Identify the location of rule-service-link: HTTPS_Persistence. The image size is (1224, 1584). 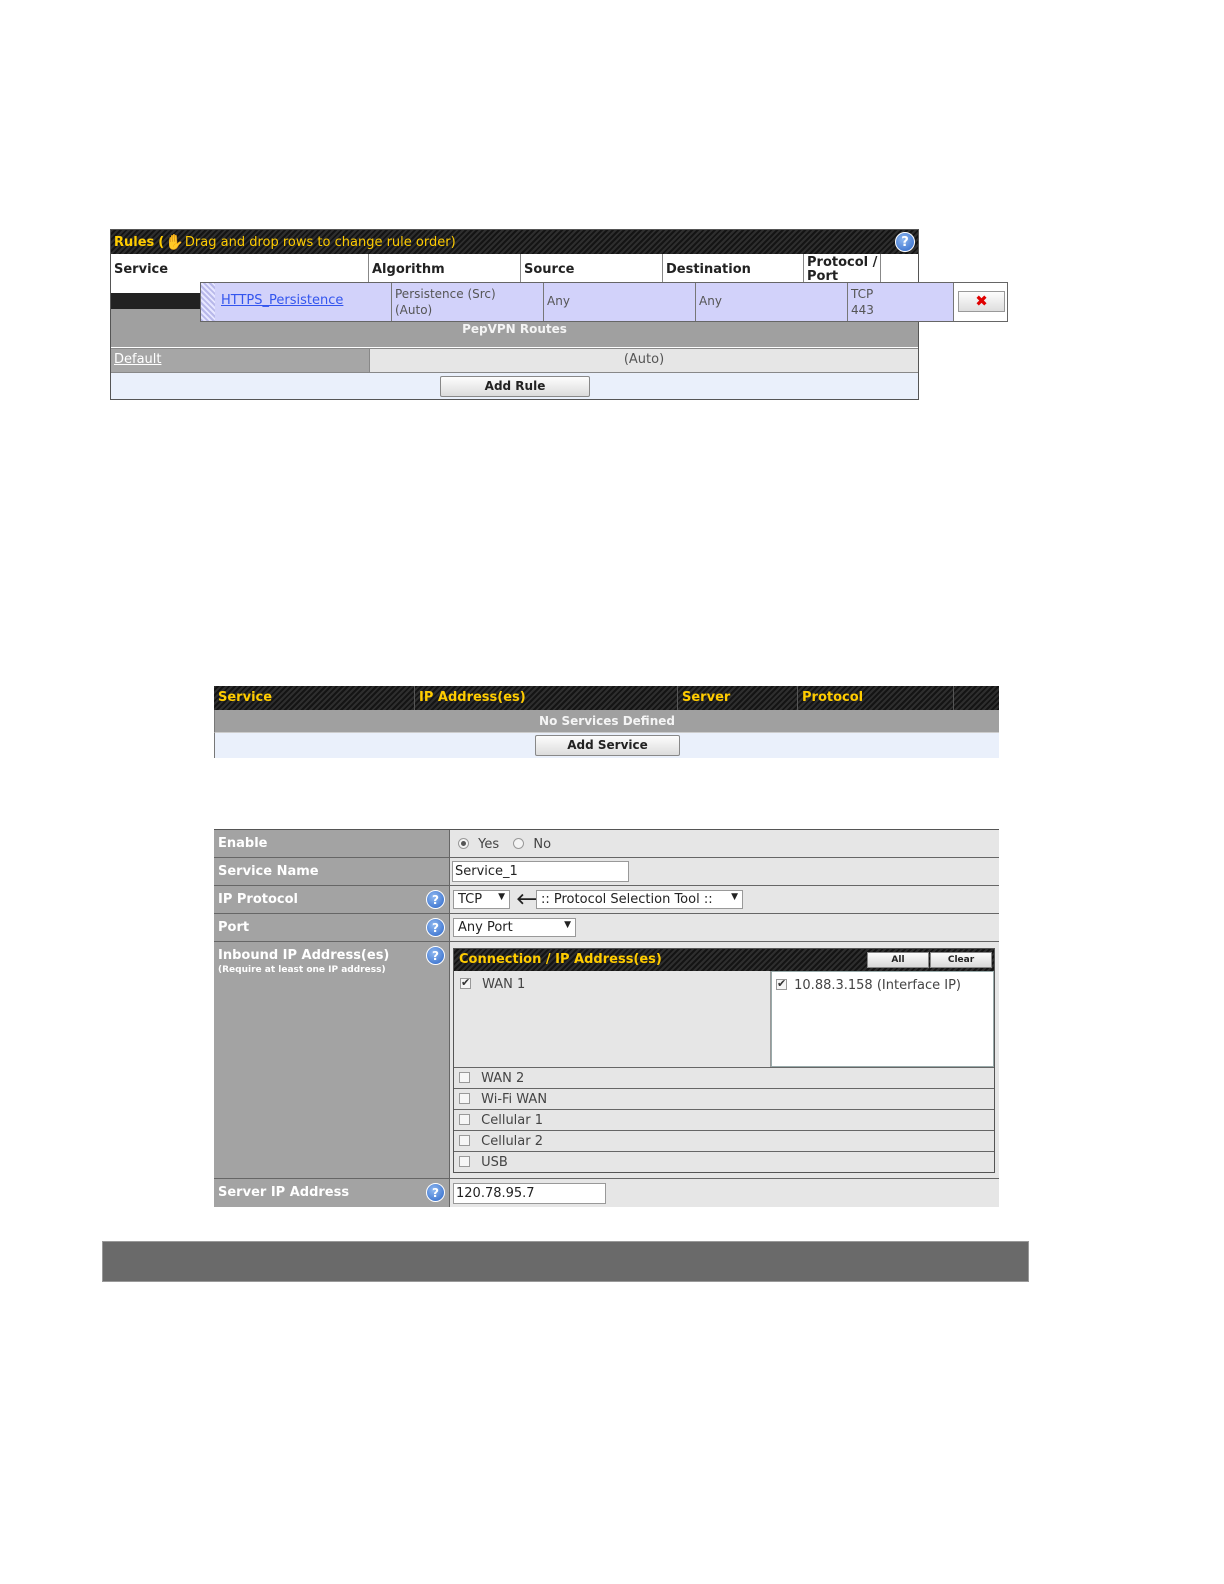
(303, 302).